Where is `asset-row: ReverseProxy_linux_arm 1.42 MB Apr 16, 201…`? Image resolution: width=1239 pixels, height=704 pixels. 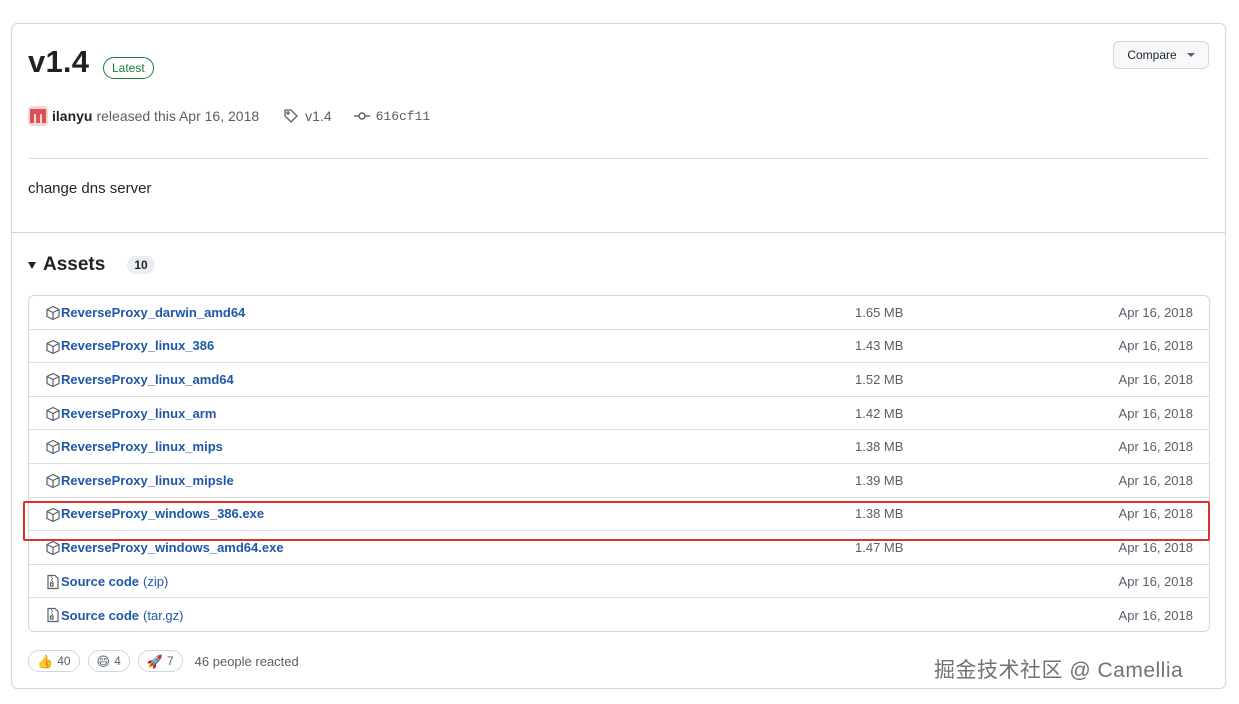
asset-row: ReverseProxy_linux_arm 1.42 MB Apr 16, 201… is located at coordinates (619, 414).